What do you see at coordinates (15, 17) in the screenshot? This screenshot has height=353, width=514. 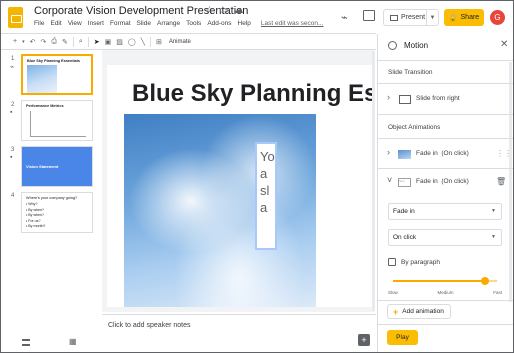 I see `slides-logo-icon` at bounding box center [15, 17].